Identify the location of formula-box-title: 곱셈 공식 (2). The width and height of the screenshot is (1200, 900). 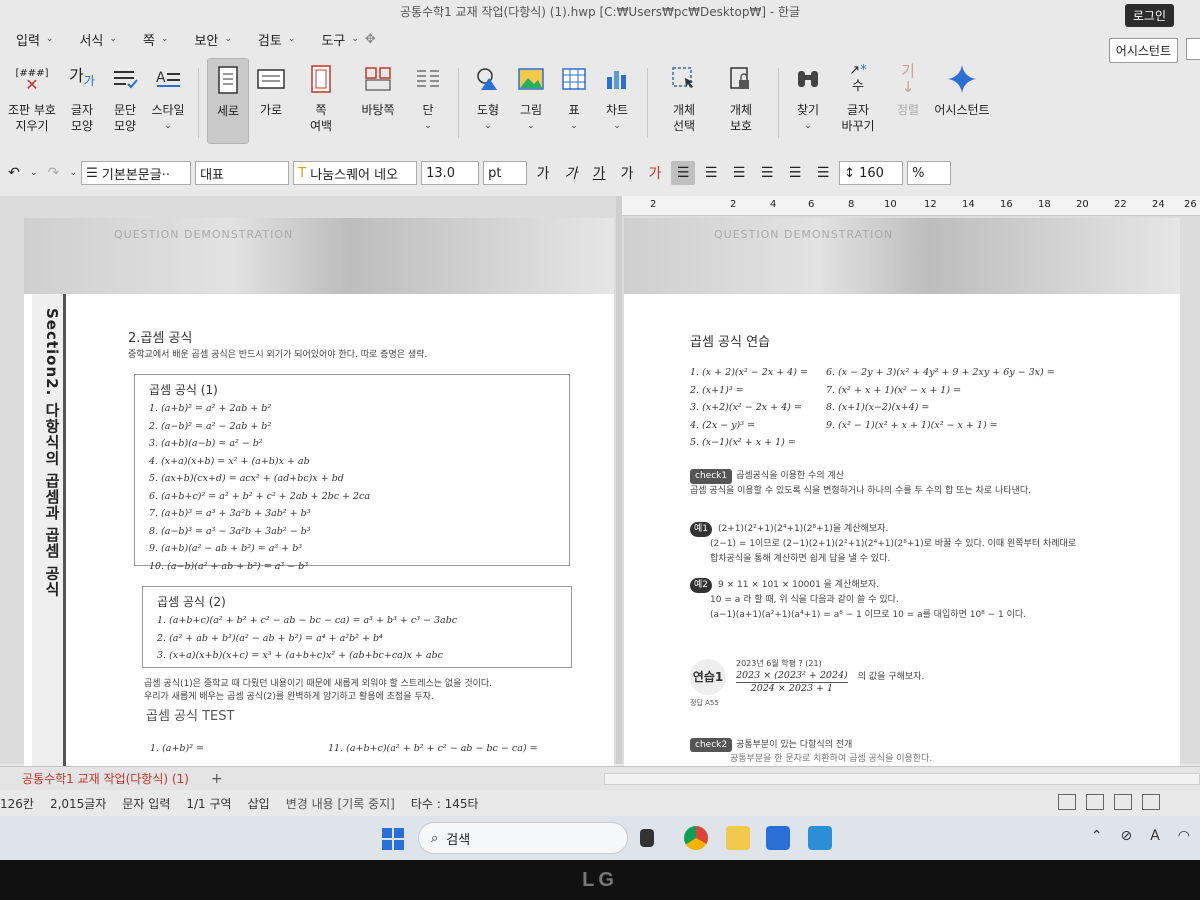
(191, 602).